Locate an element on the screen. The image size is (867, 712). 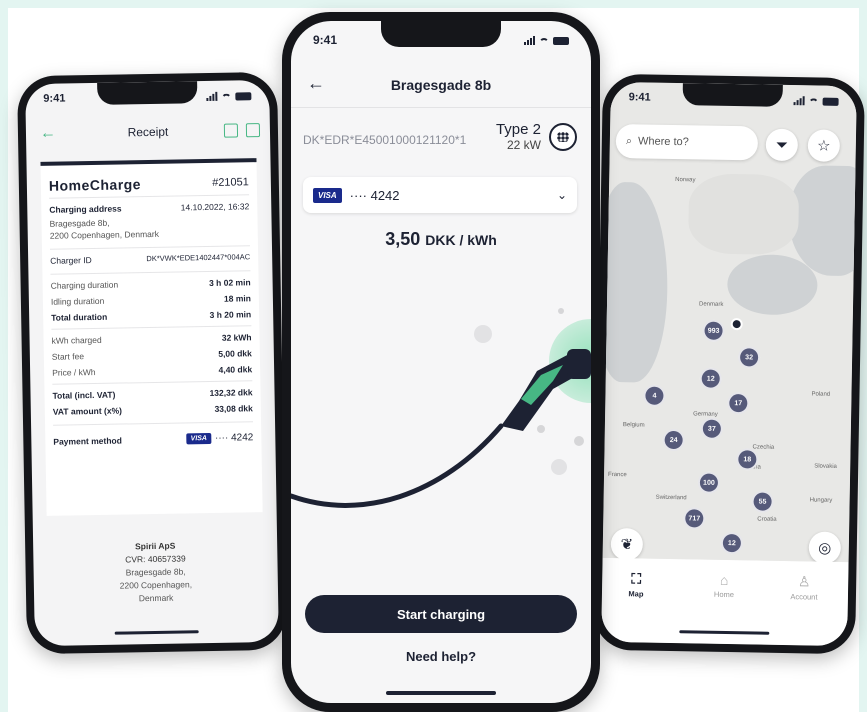
address-line: Bragesgade 8b, is located at coordinates (79, 223).